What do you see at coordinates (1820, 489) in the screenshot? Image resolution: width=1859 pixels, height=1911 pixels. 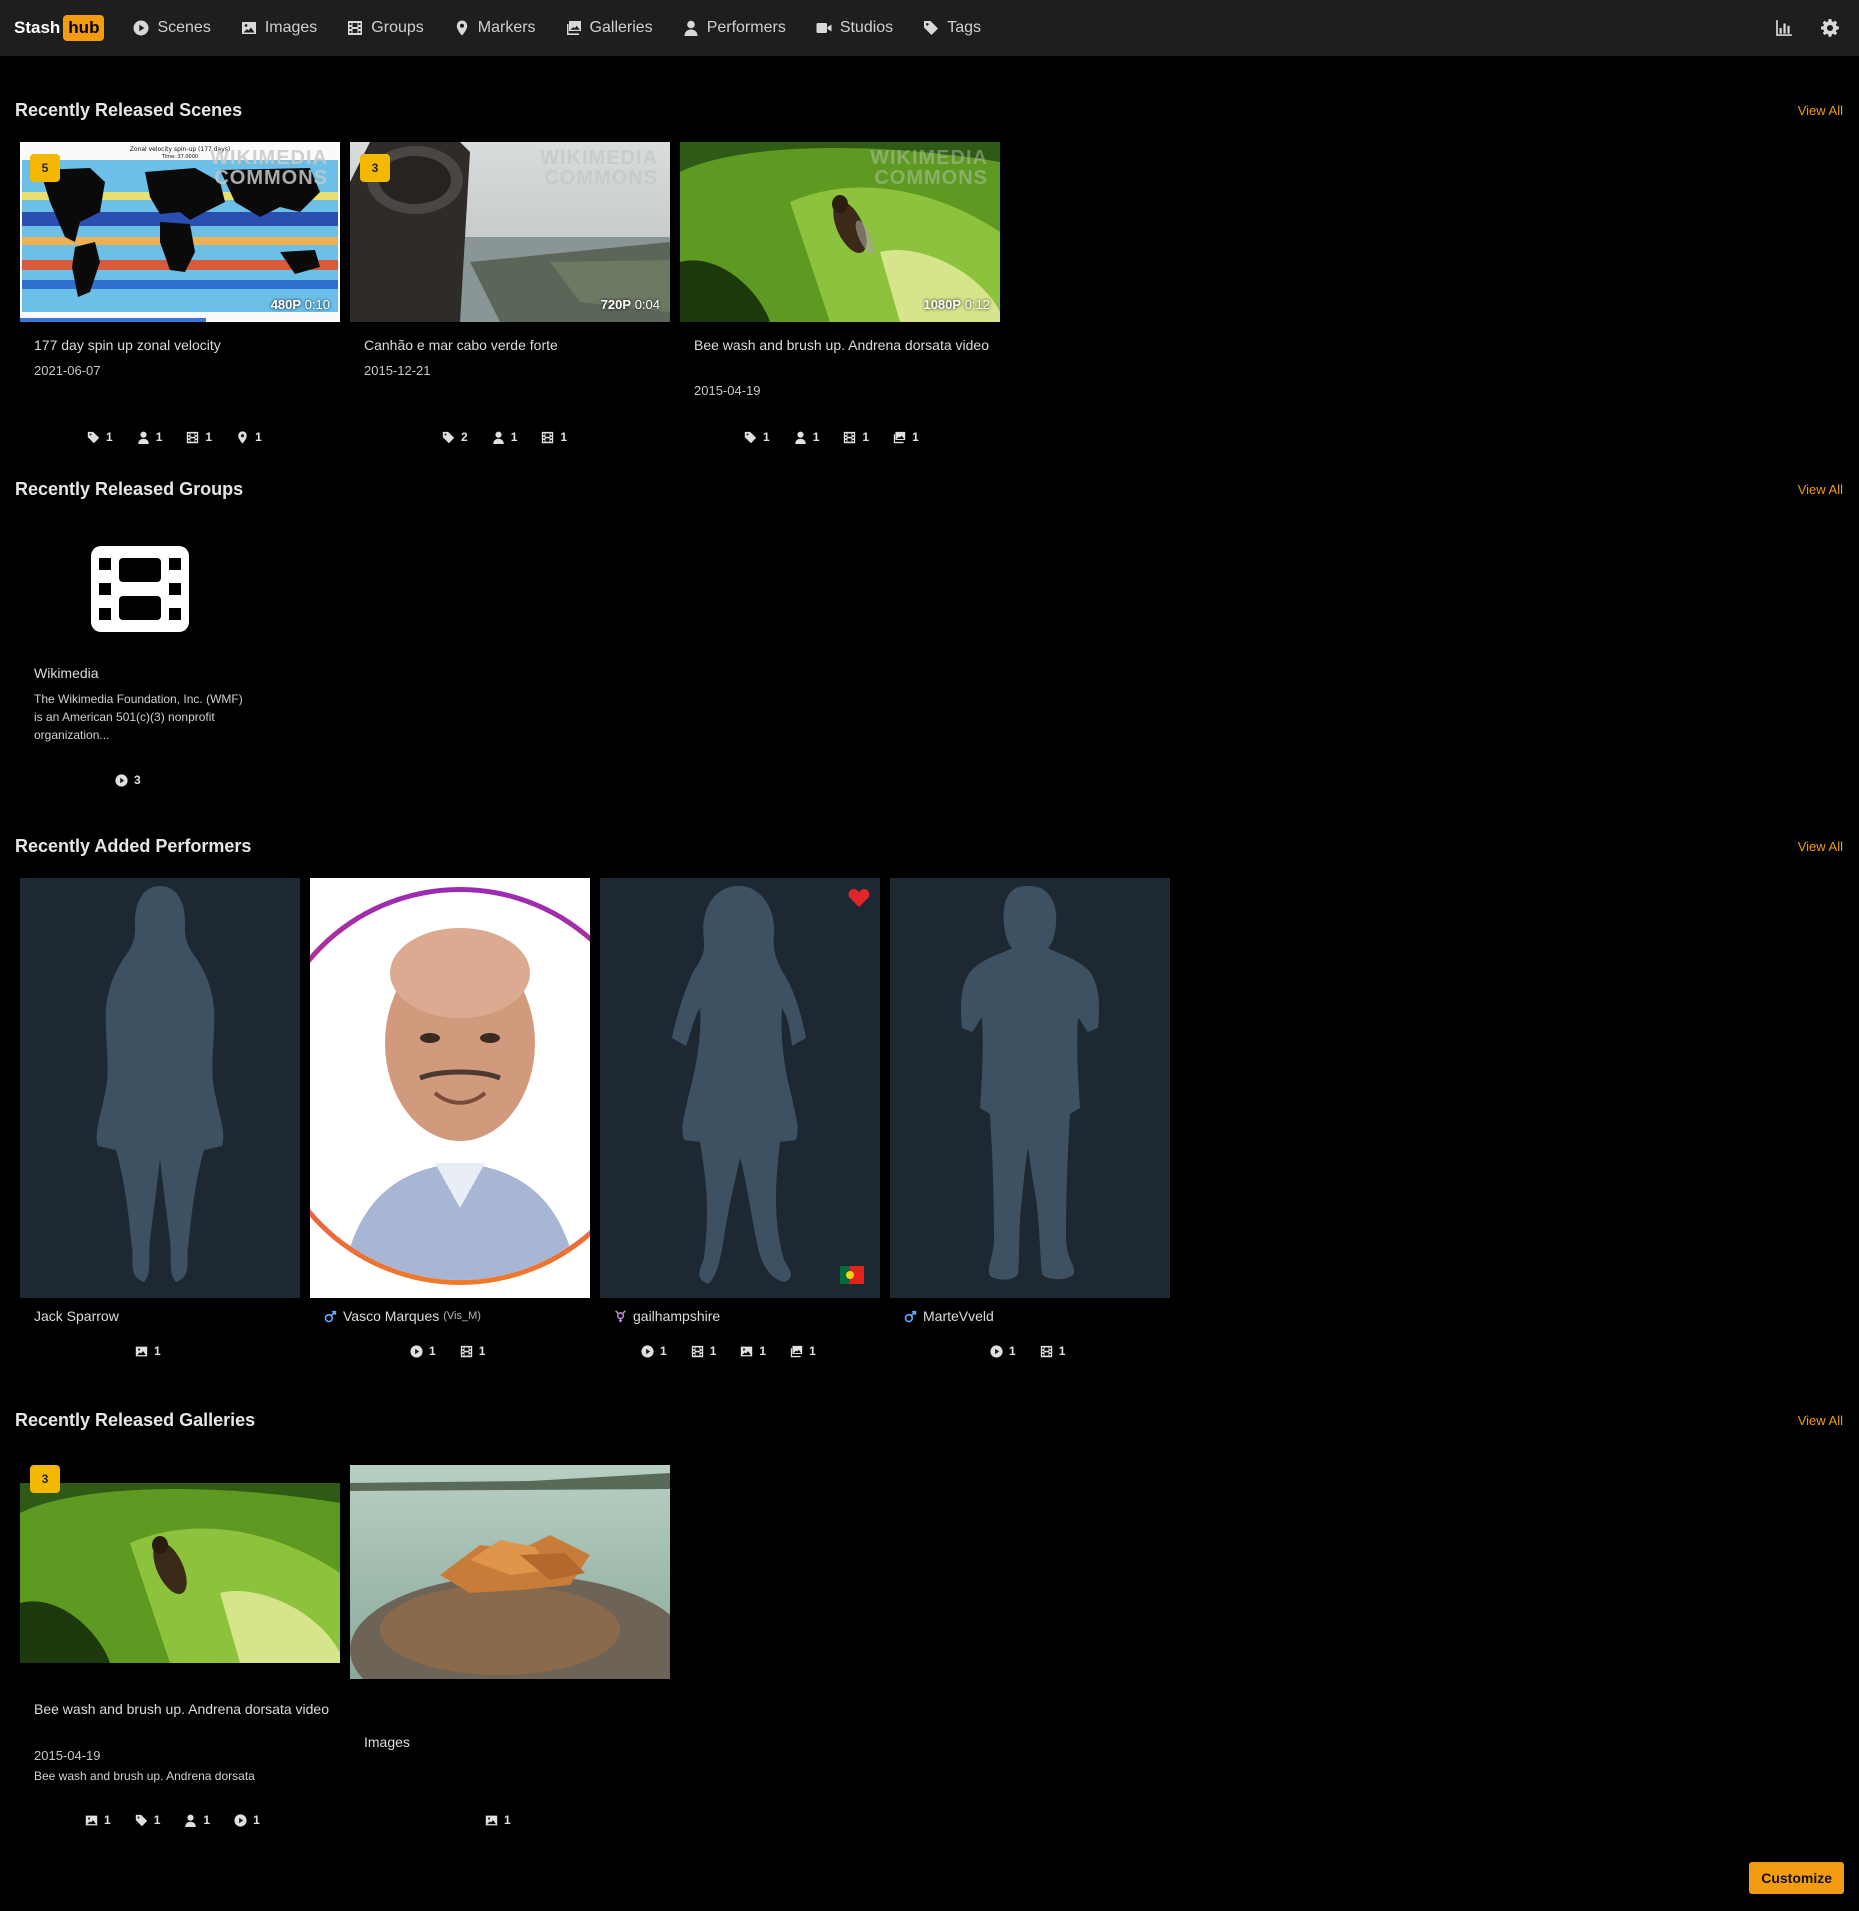 I see `view-all-groups-link: View All` at bounding box center [1820, 489].